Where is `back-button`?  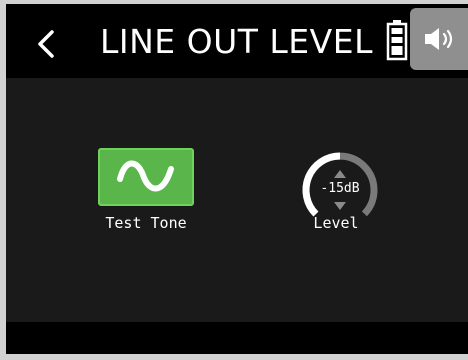
back-button is located at coordinates (46, 44).